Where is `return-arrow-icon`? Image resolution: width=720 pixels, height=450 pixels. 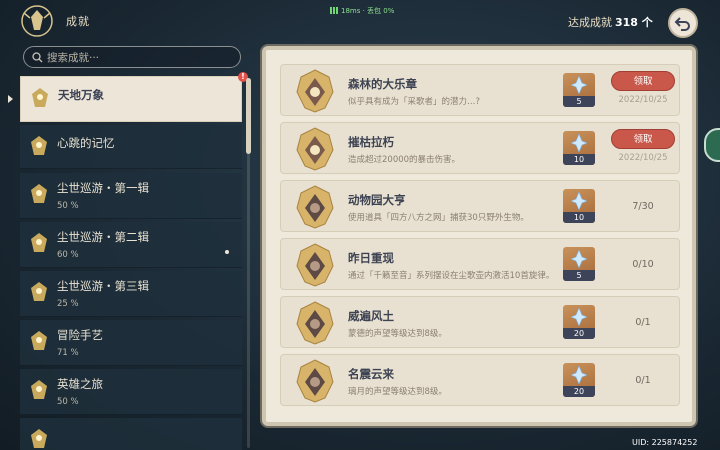
return-arrow-icon is located at coordinates (682, 24).